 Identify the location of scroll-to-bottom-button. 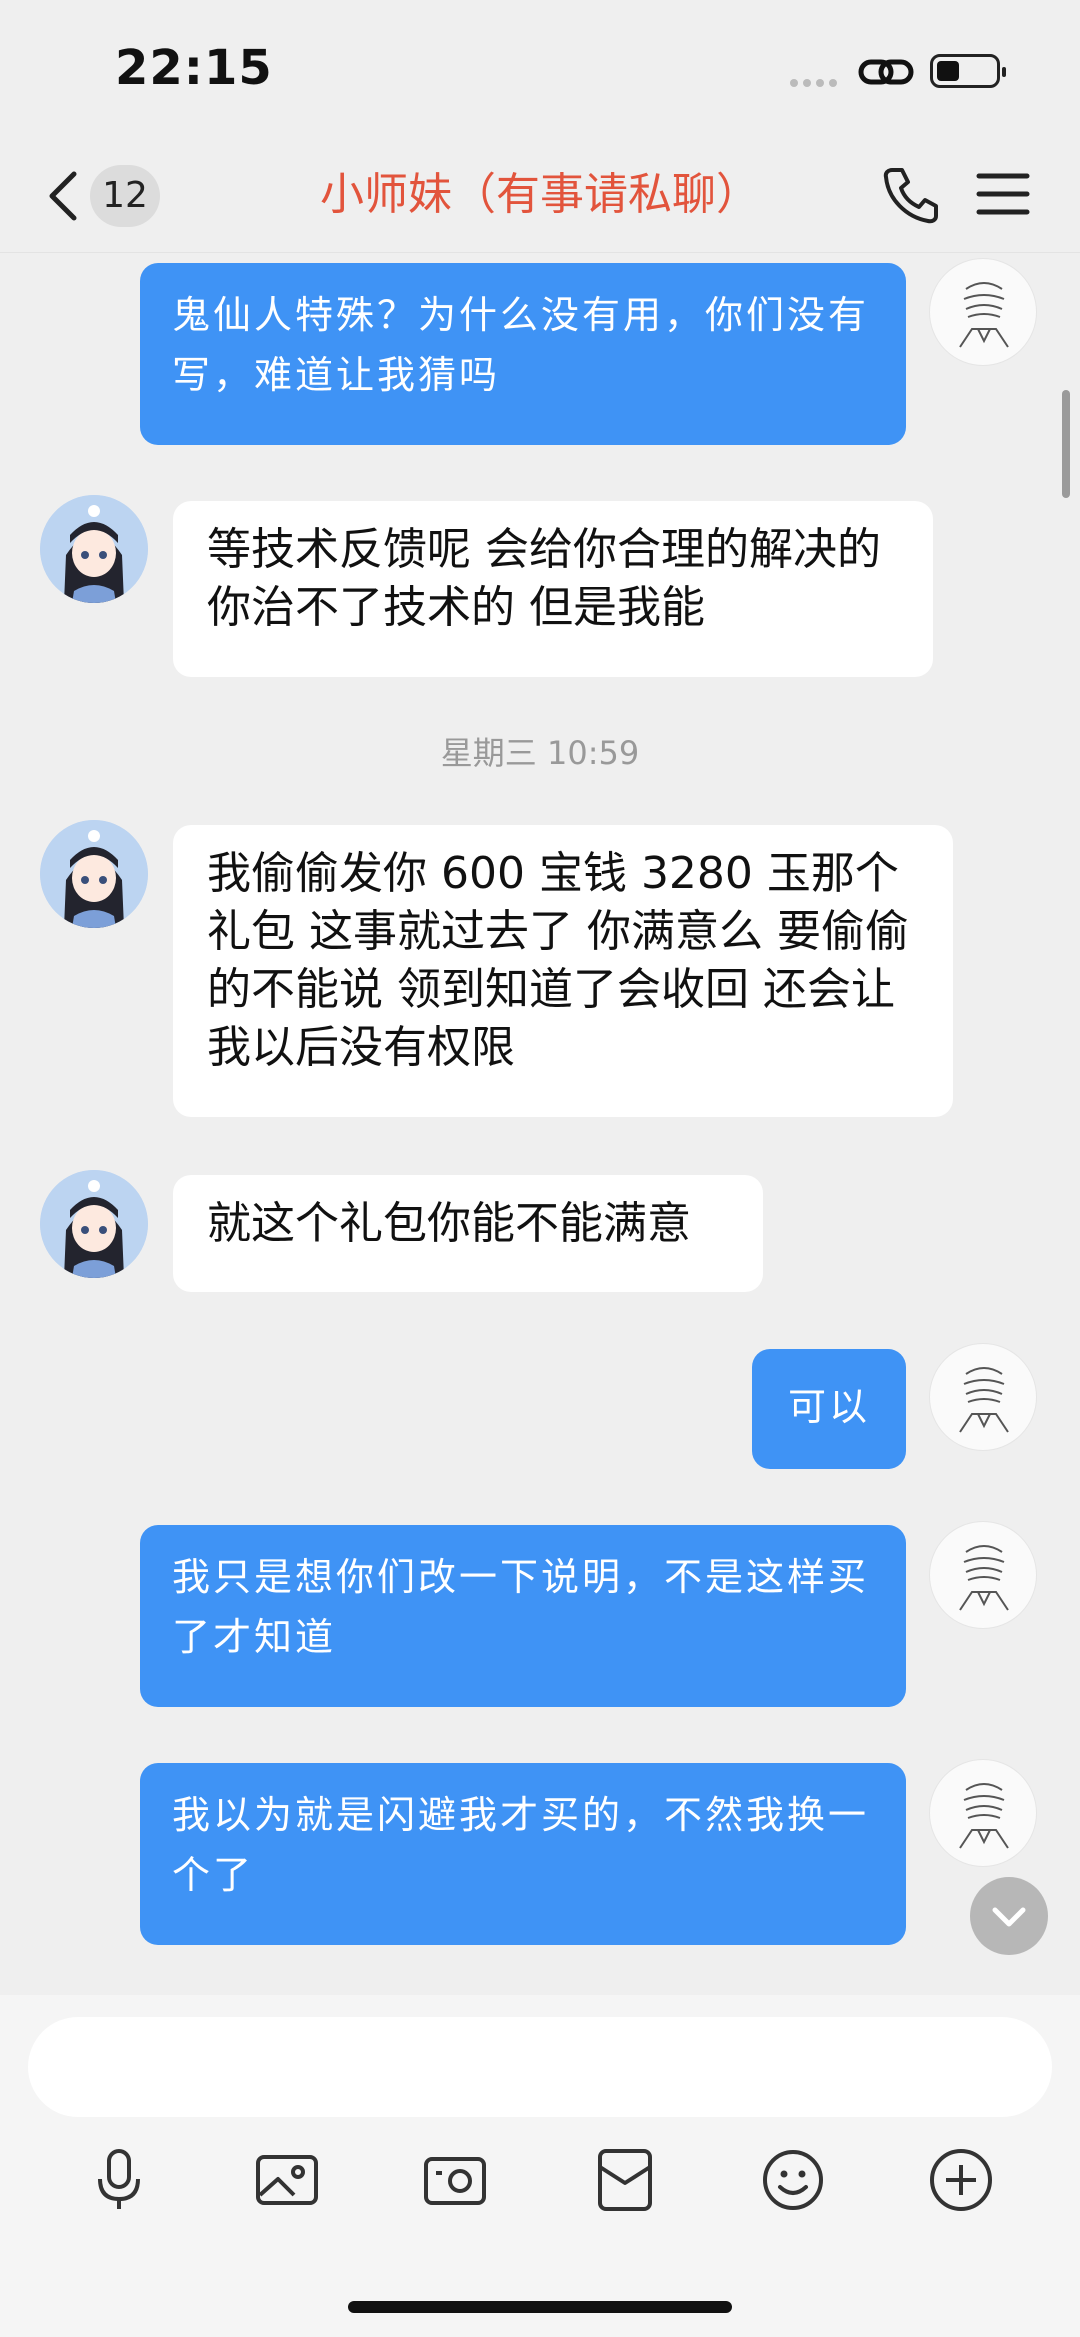
(1009, 1916).